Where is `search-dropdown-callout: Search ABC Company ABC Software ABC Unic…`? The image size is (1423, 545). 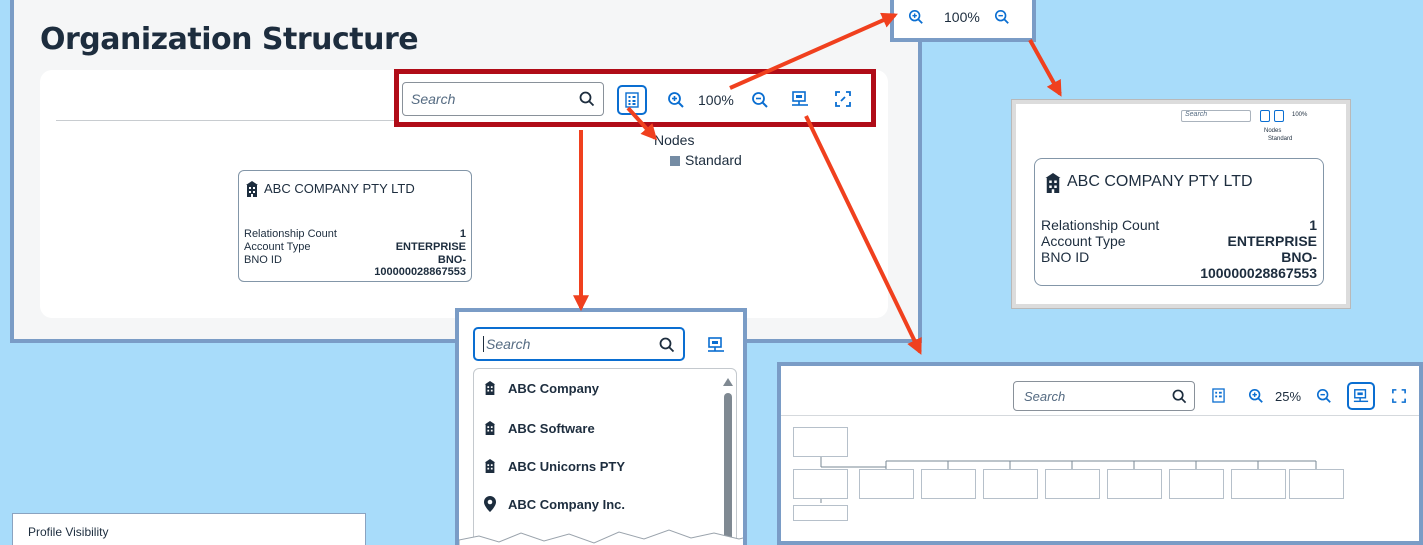 search-dropdown-callout: Search ABC Company ABC Software ABC Unic… is located at coordinates (601, 426).